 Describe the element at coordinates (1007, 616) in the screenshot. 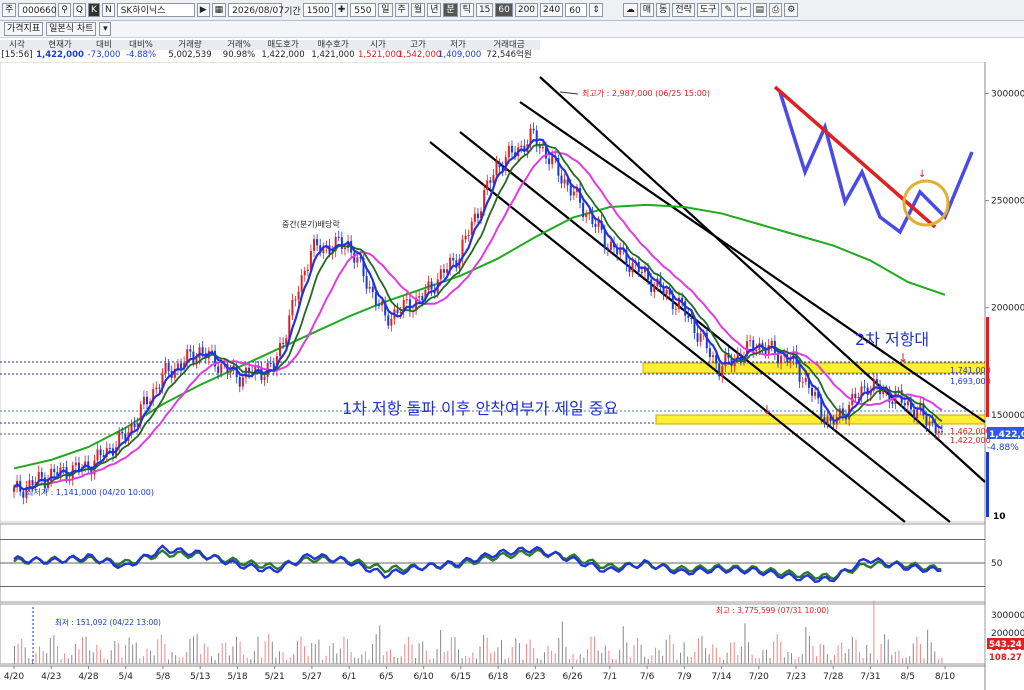

I see `volume-tick-label: 300000` at that location.